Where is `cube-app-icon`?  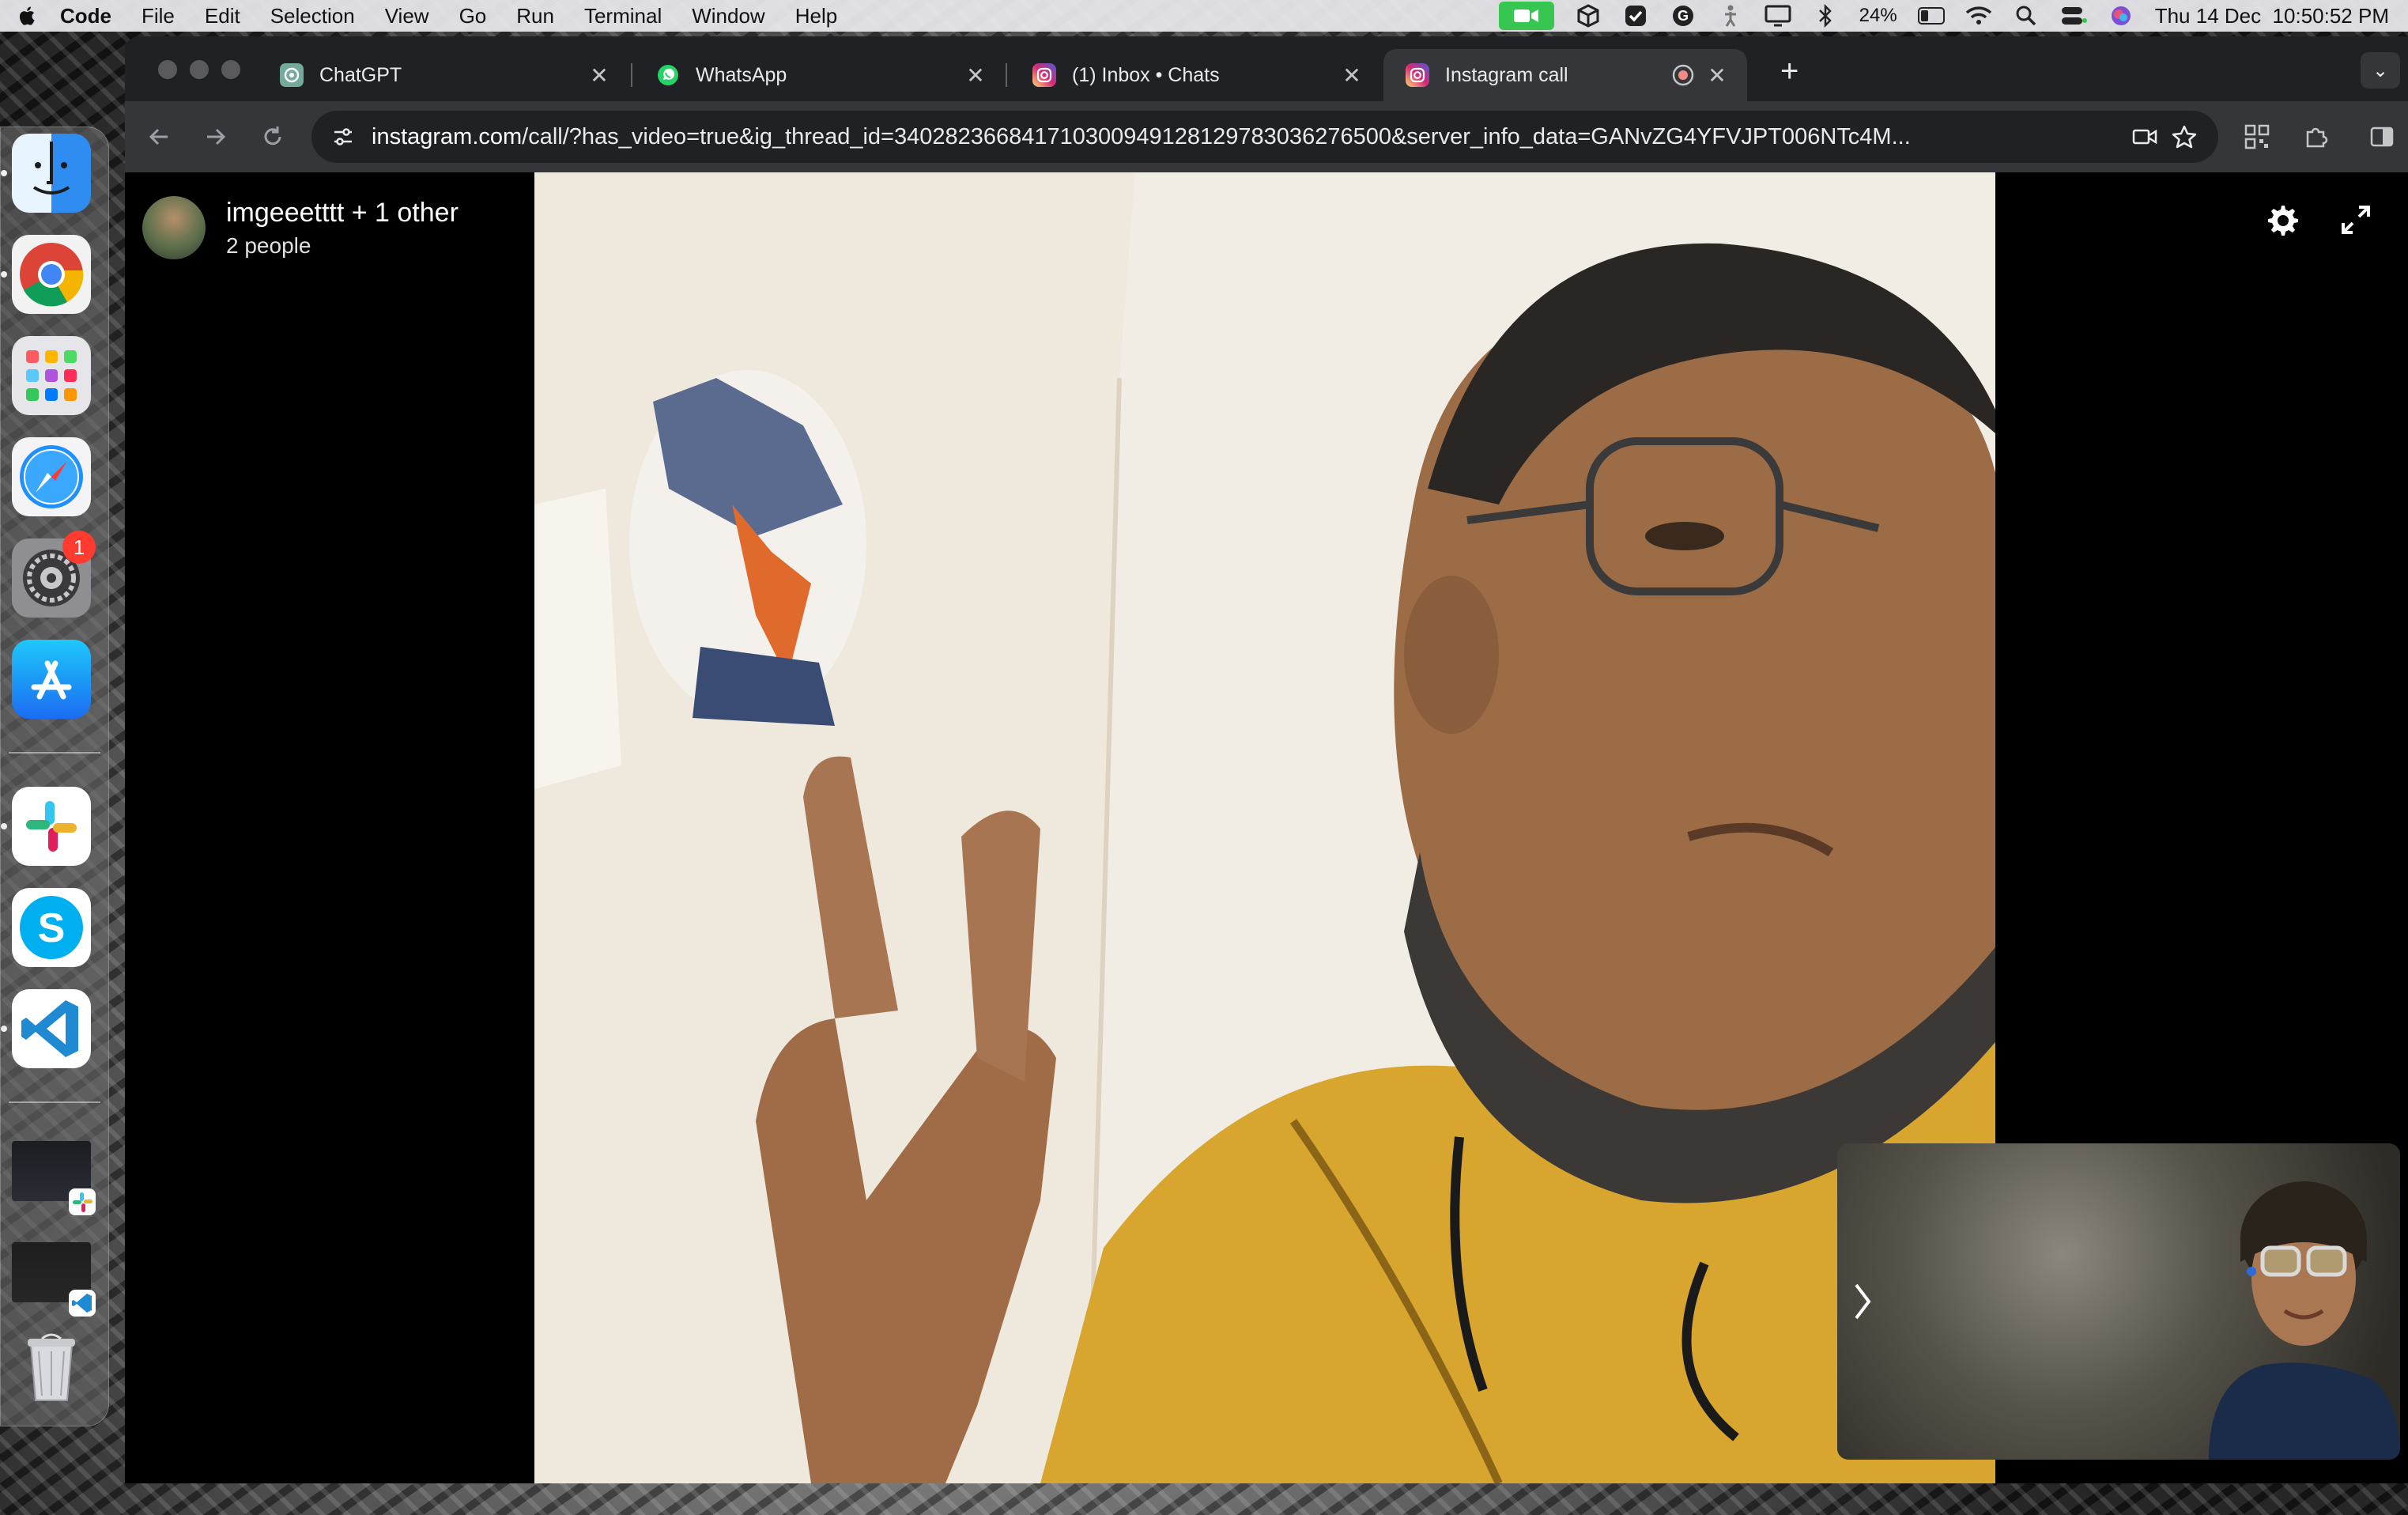
cube-app-icon is located at coordinates (1588, 16).